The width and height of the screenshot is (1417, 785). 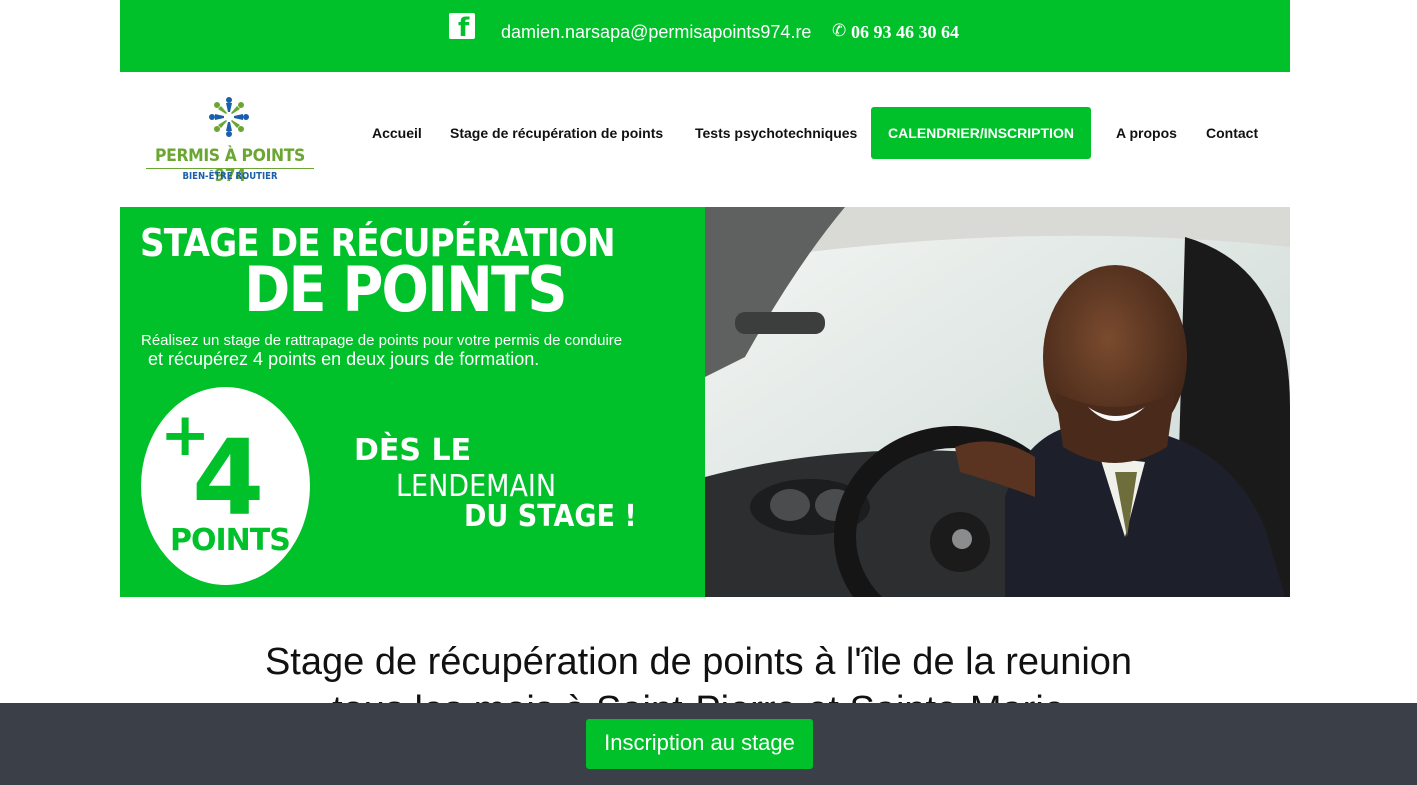 I want to click on points-badge-label: POINTS, so click(x=230, y=540).